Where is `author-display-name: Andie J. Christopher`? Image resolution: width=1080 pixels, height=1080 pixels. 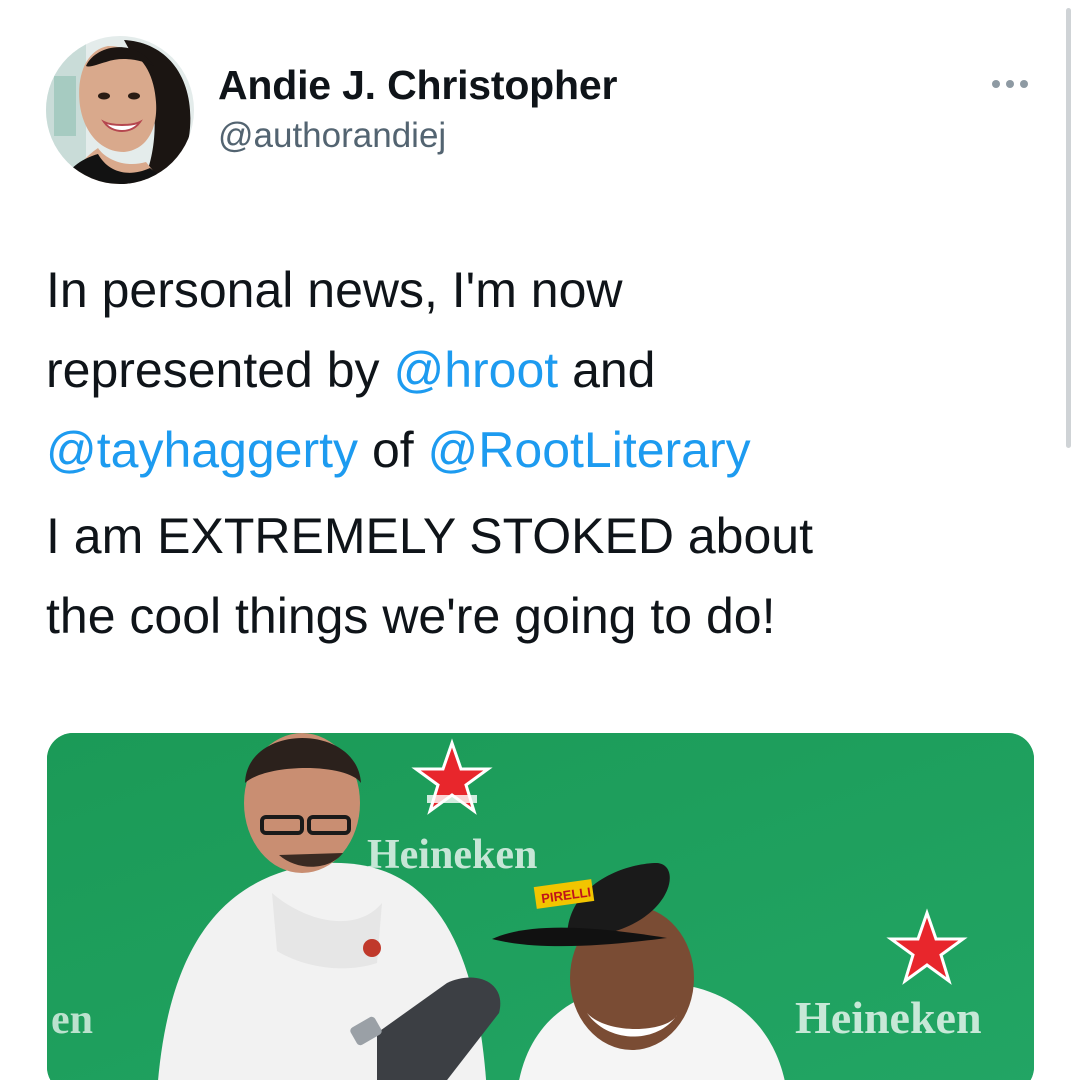
author-display-name: Andie J. Christopher is located at coordinates (417, 85).